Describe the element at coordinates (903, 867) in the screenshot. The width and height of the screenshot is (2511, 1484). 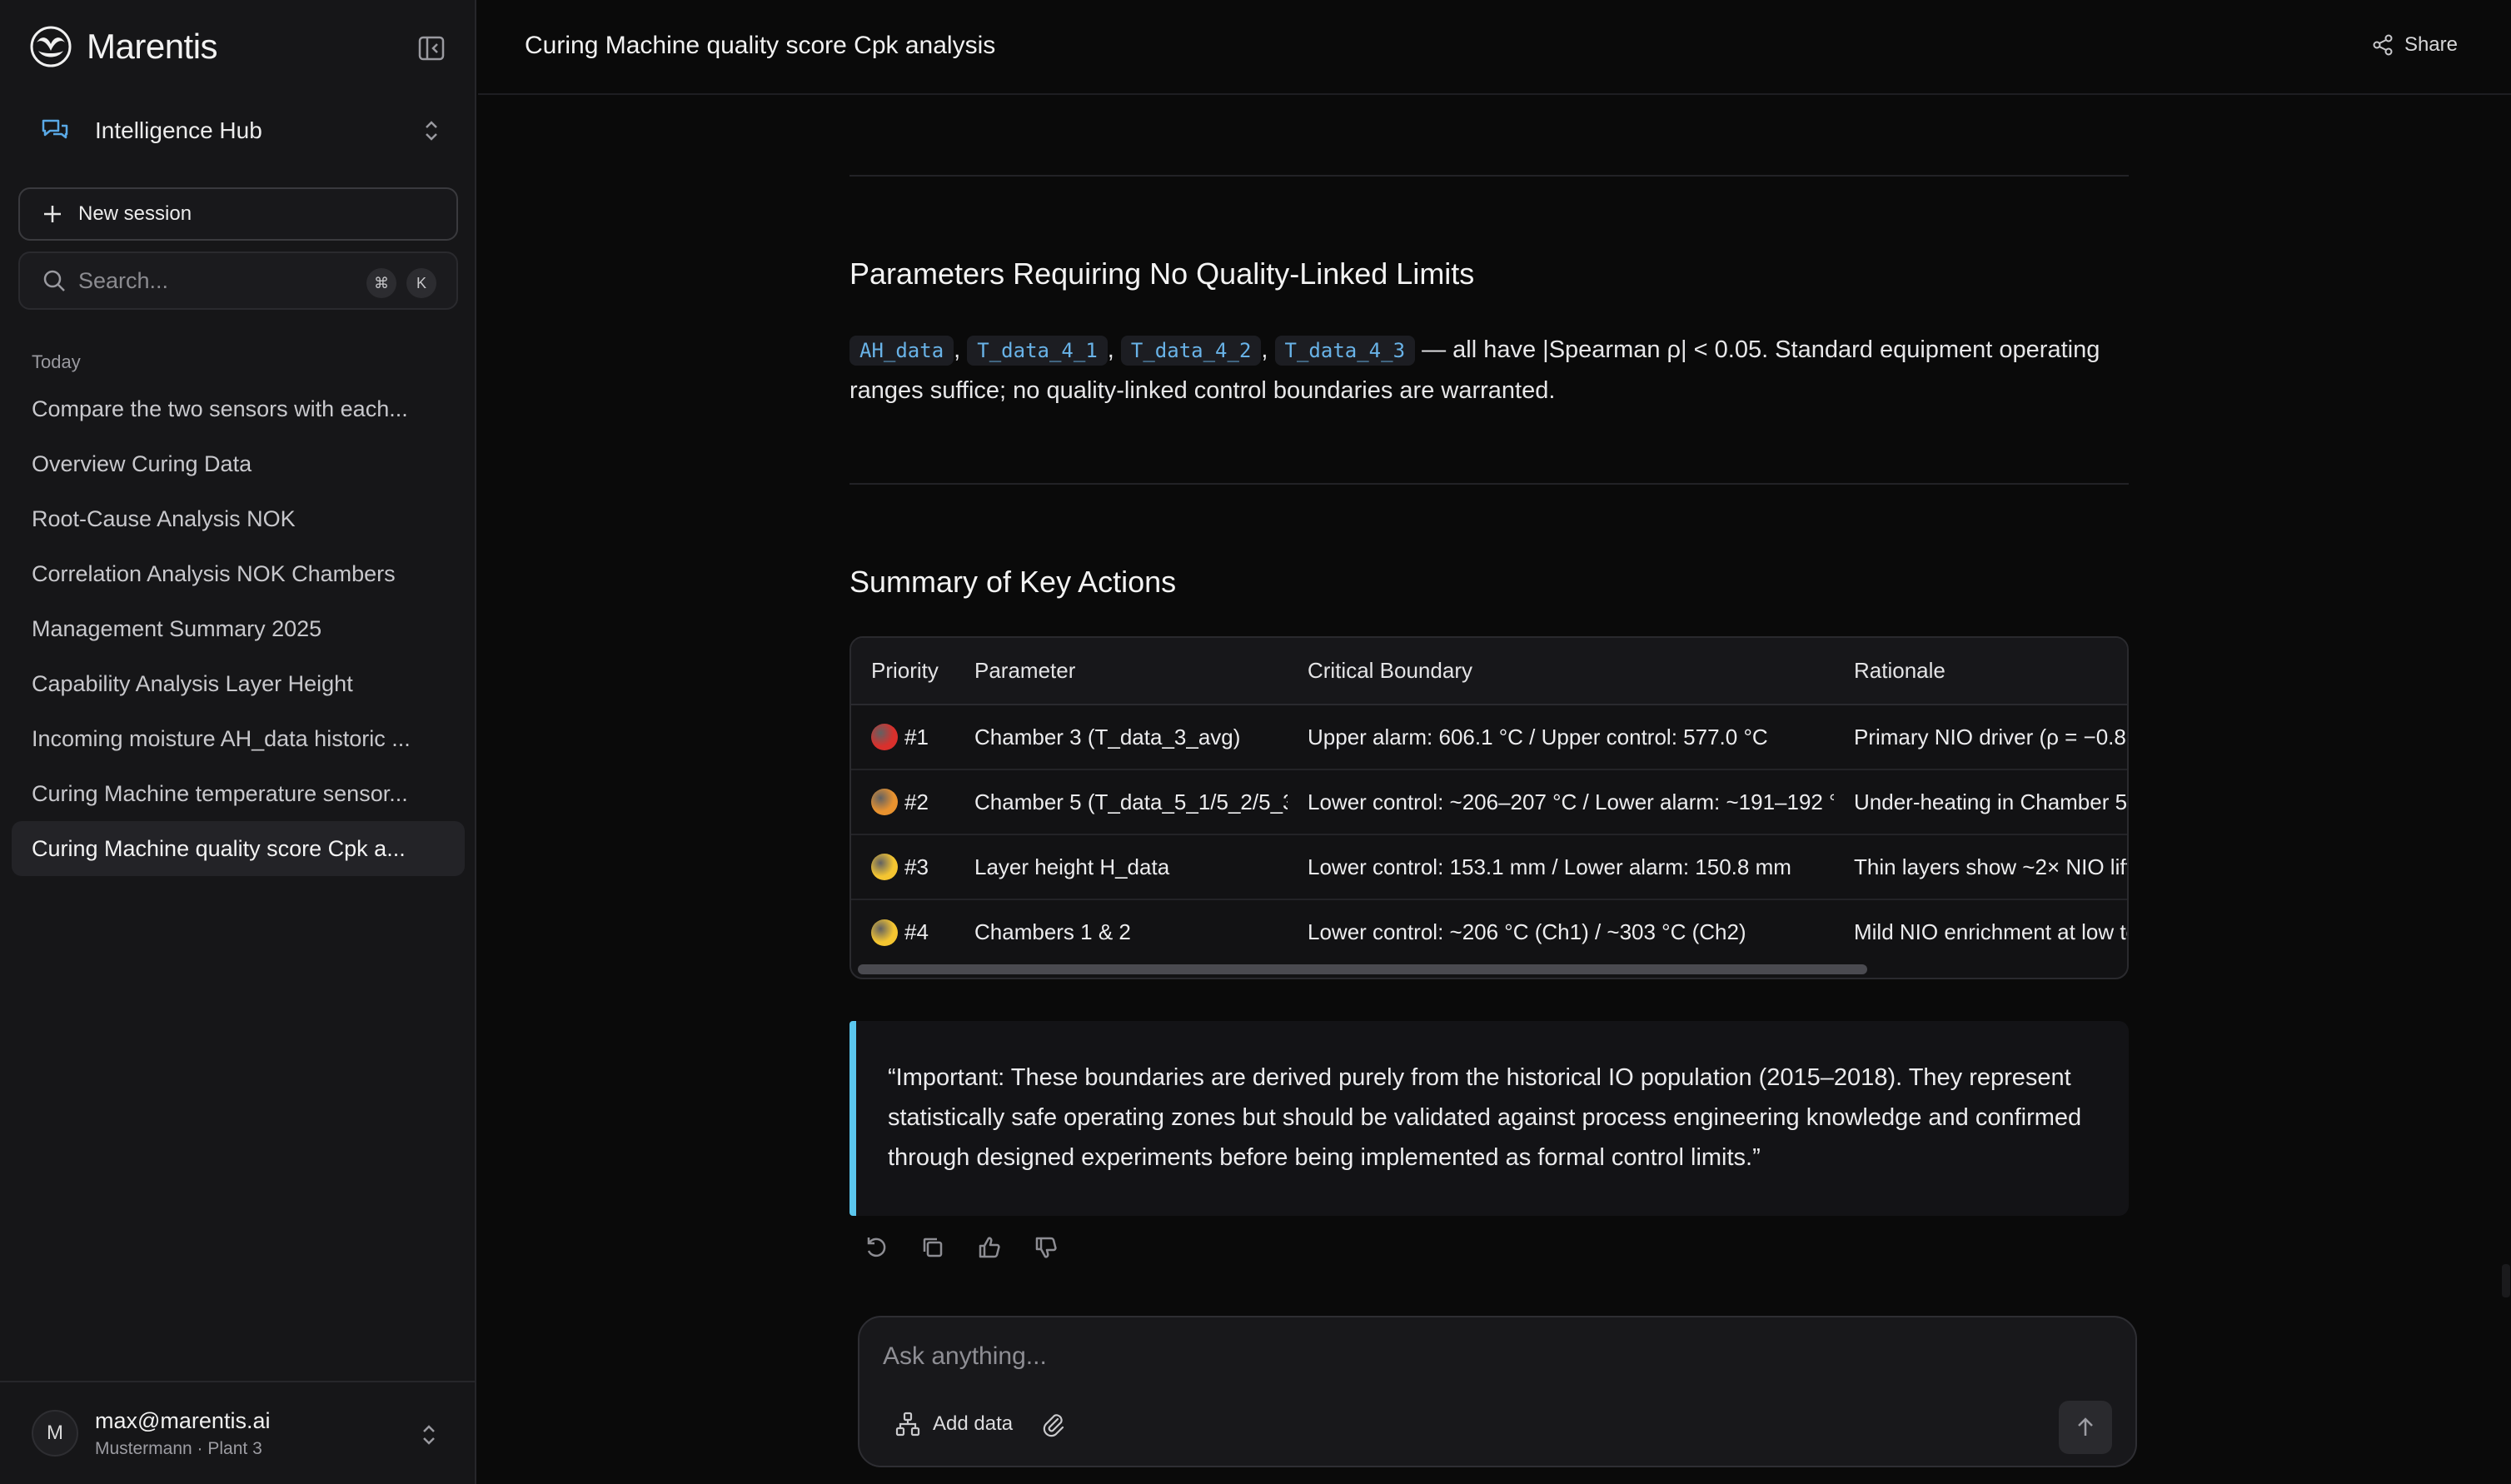
I see `priority-cell: #3` at that location.